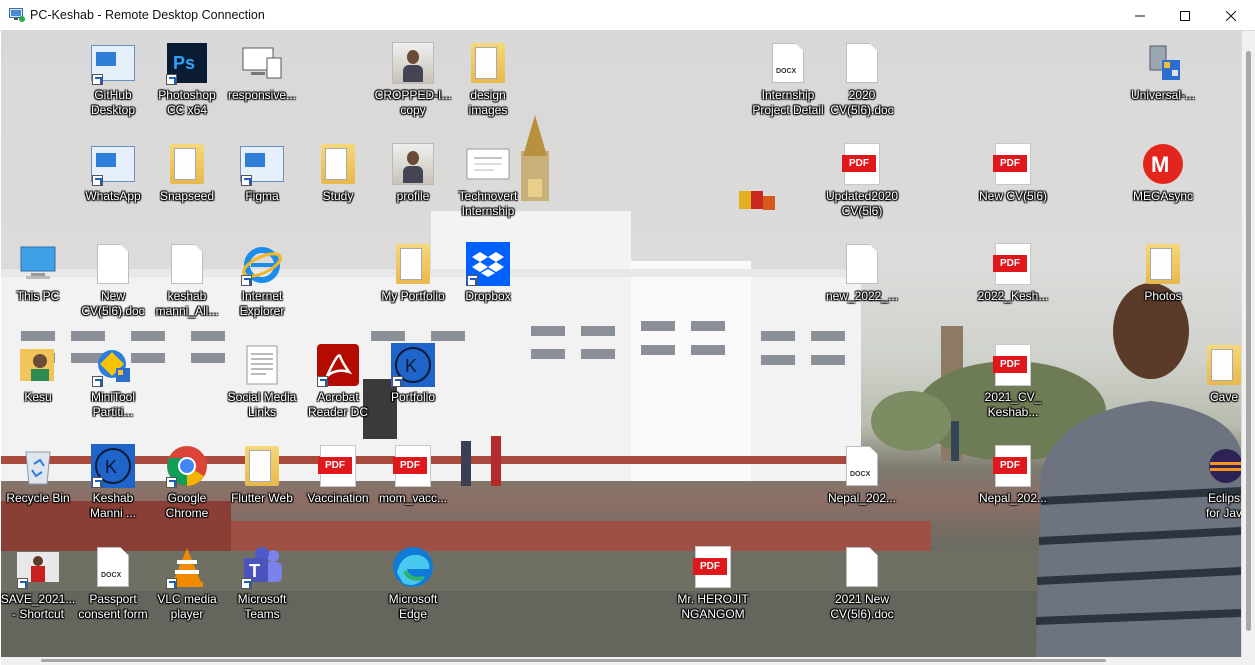 This screenshot has width=1255, height=665. What do you see at coordinates (338, 172) in the screenshot?
I see `desktop-icon-study: Study` at bounding box center [338, 172].